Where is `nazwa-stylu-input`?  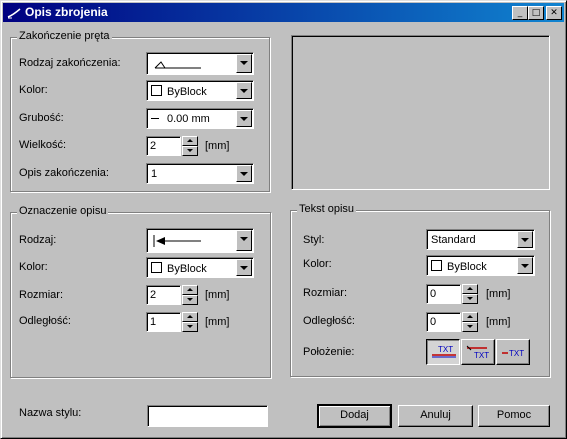
nazwa-stylu-input is located at coordinates (207, 416).